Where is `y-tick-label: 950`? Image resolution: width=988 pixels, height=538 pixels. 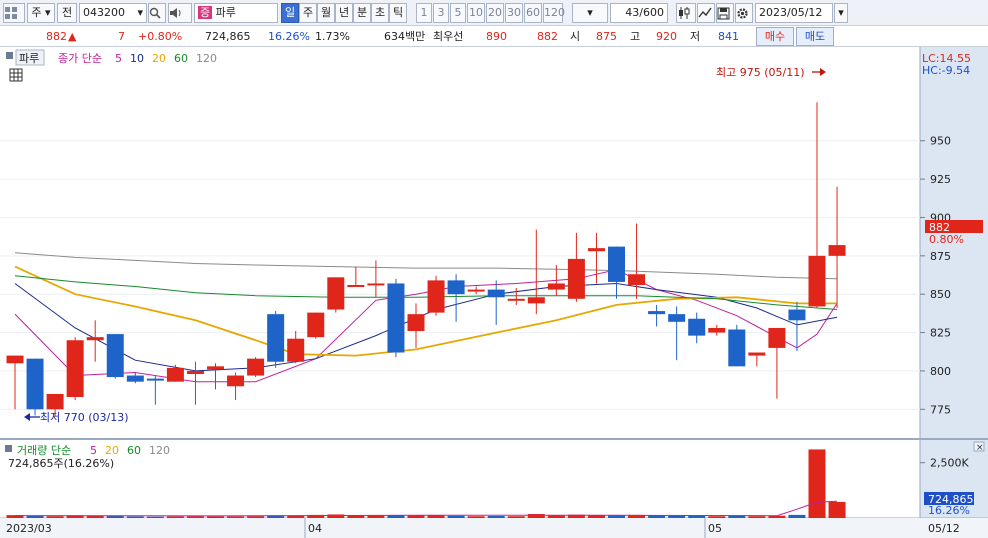 y-tick-label: 950 is located at coordinates (940, 141).